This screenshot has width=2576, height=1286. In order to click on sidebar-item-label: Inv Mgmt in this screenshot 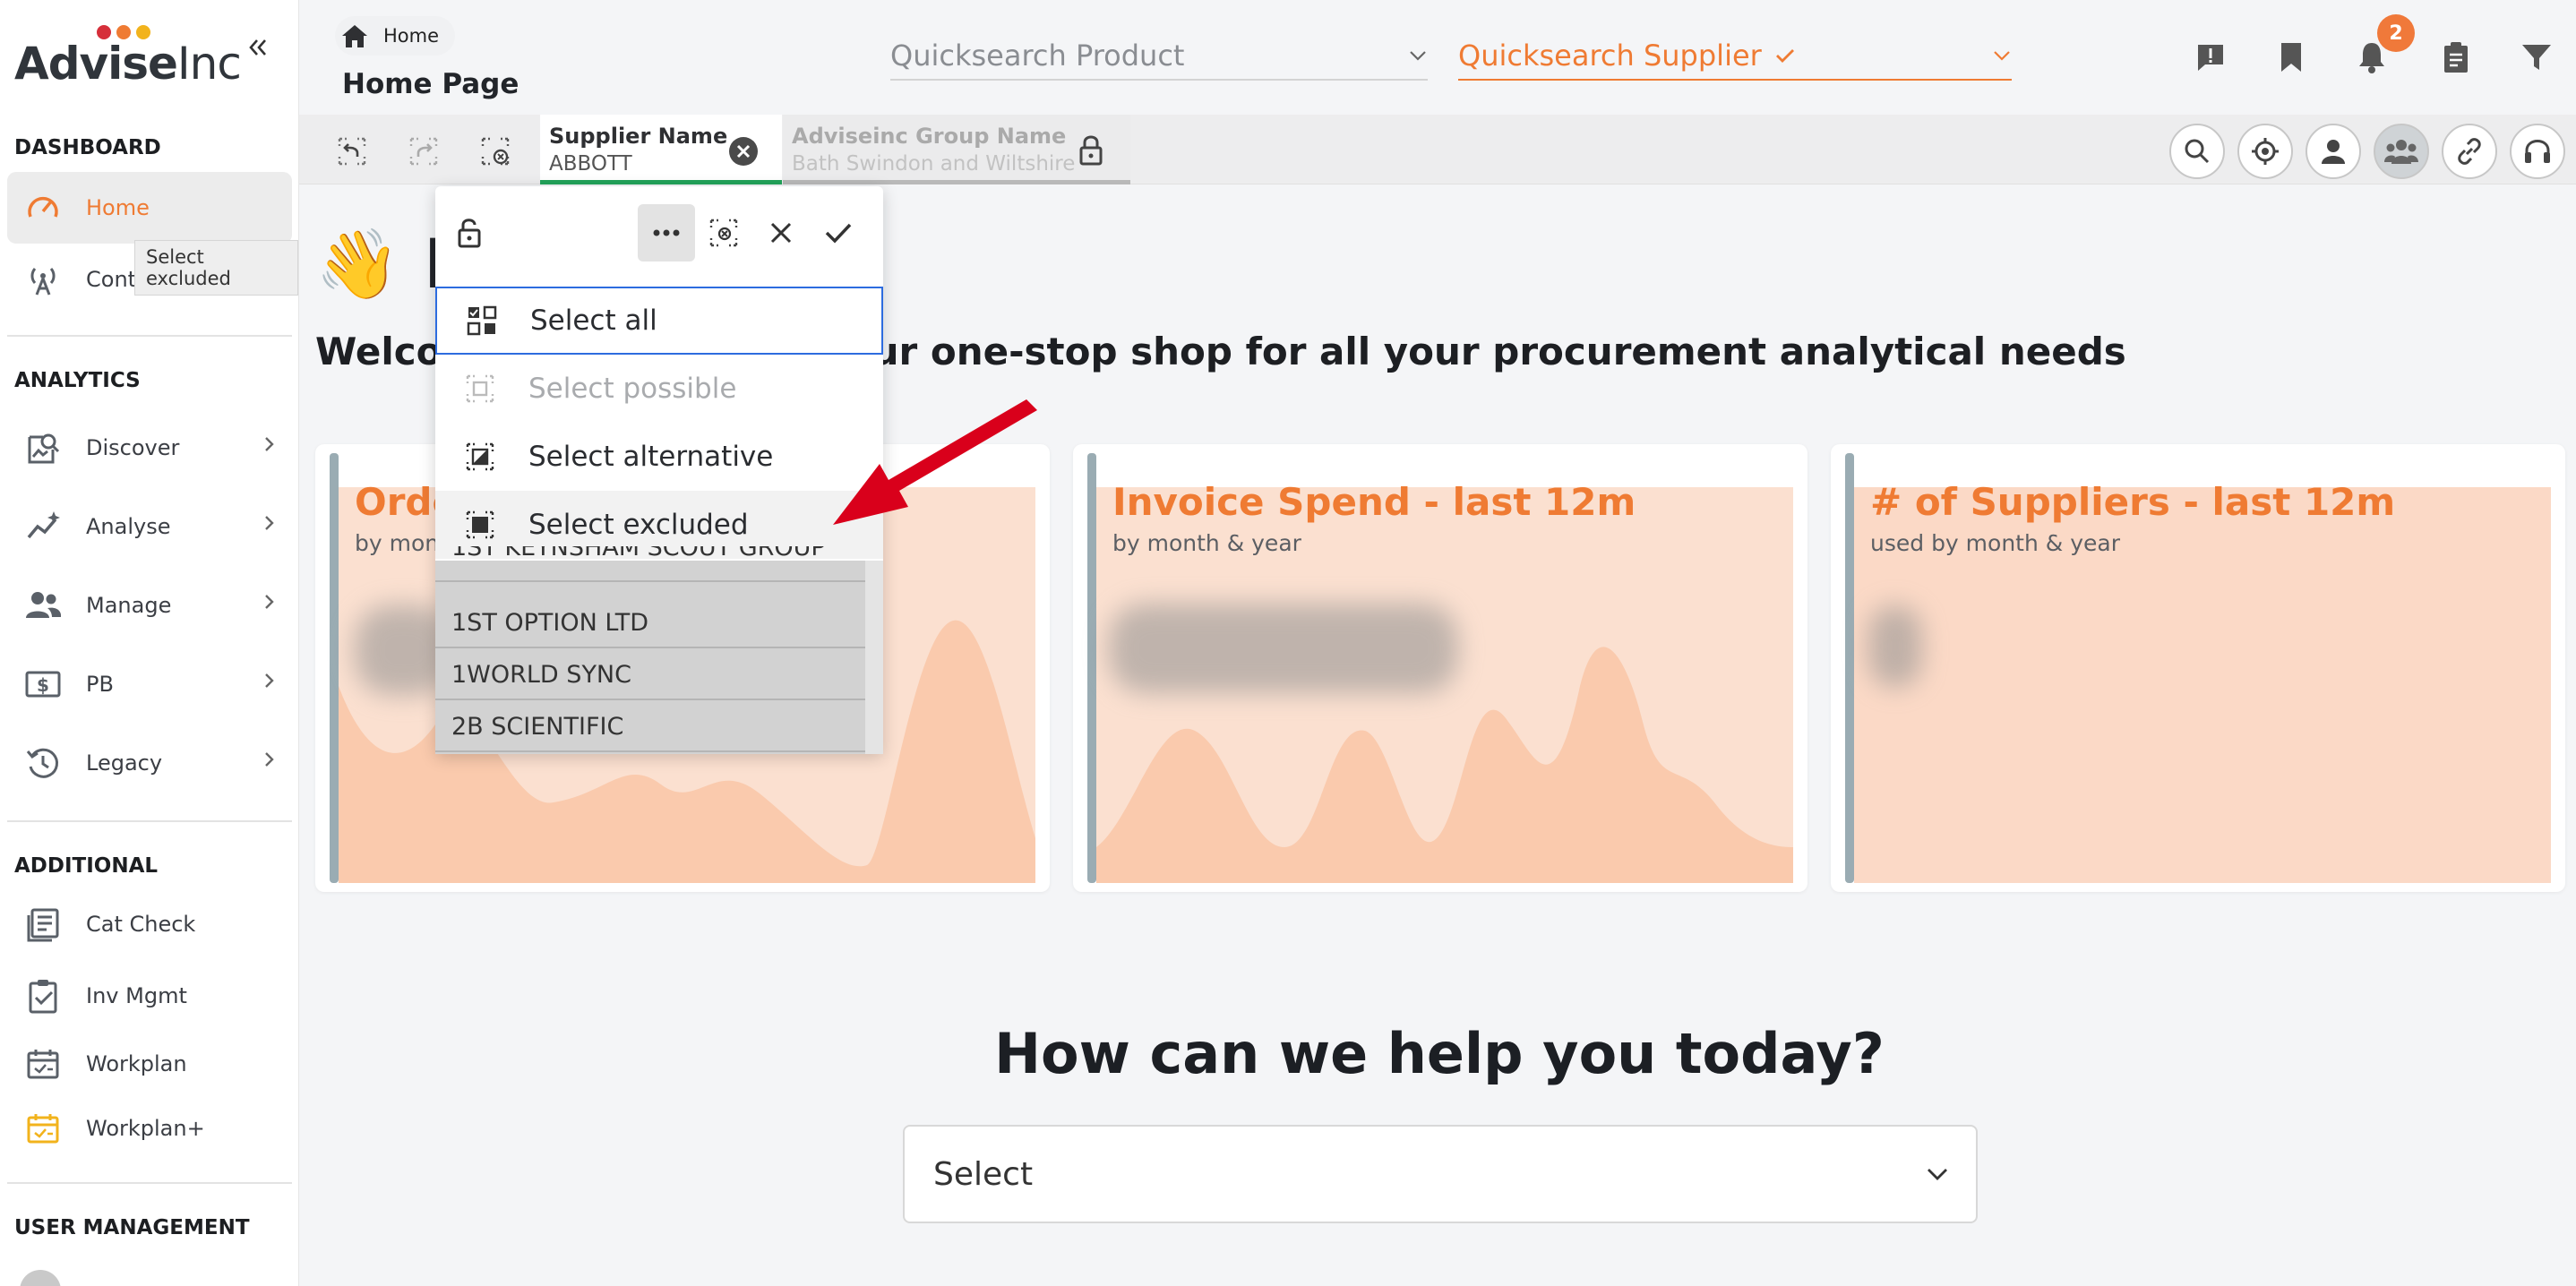, I will do `click(136, 996)`.